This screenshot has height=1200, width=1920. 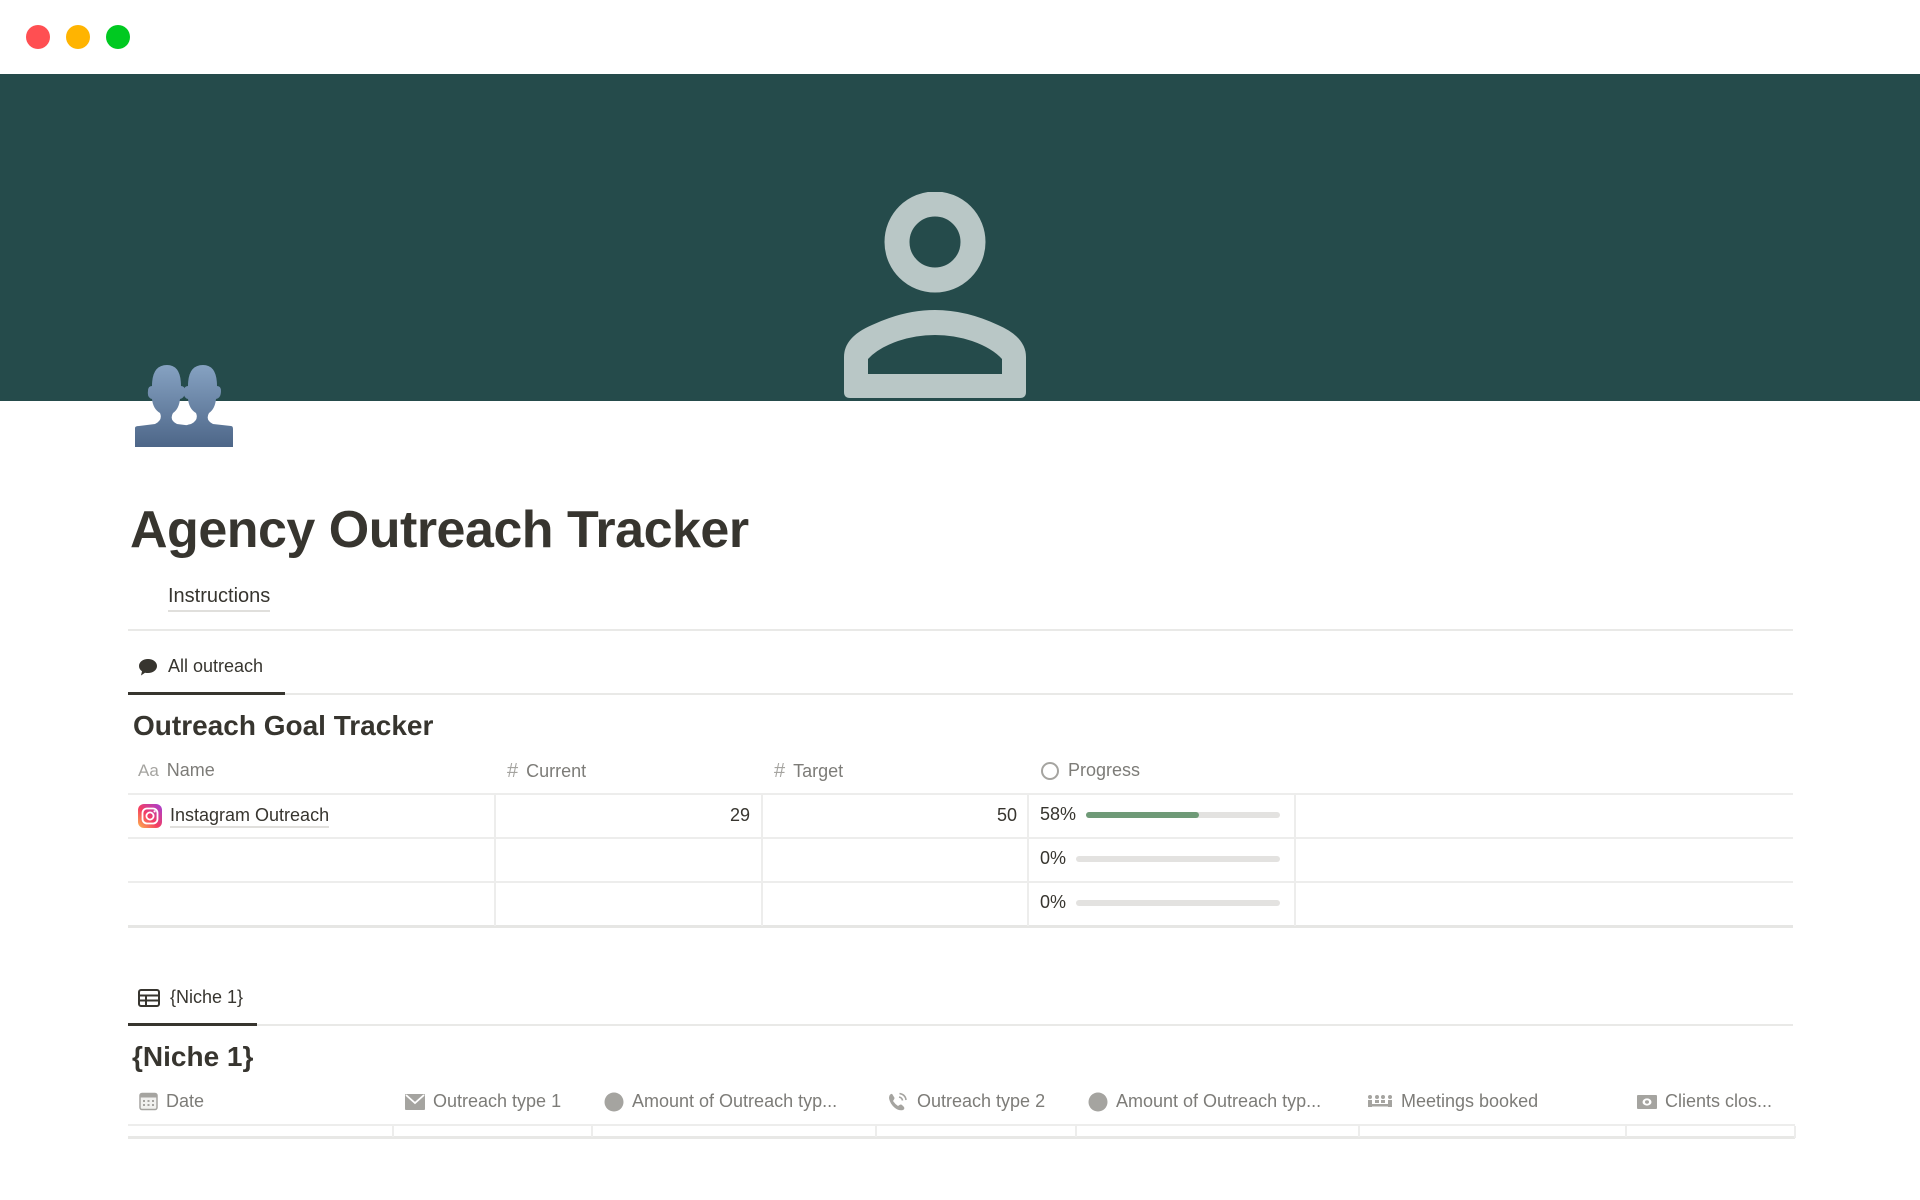 I want to click on niche-table-title: {Niche 1}, so click(x=192, y=1057).